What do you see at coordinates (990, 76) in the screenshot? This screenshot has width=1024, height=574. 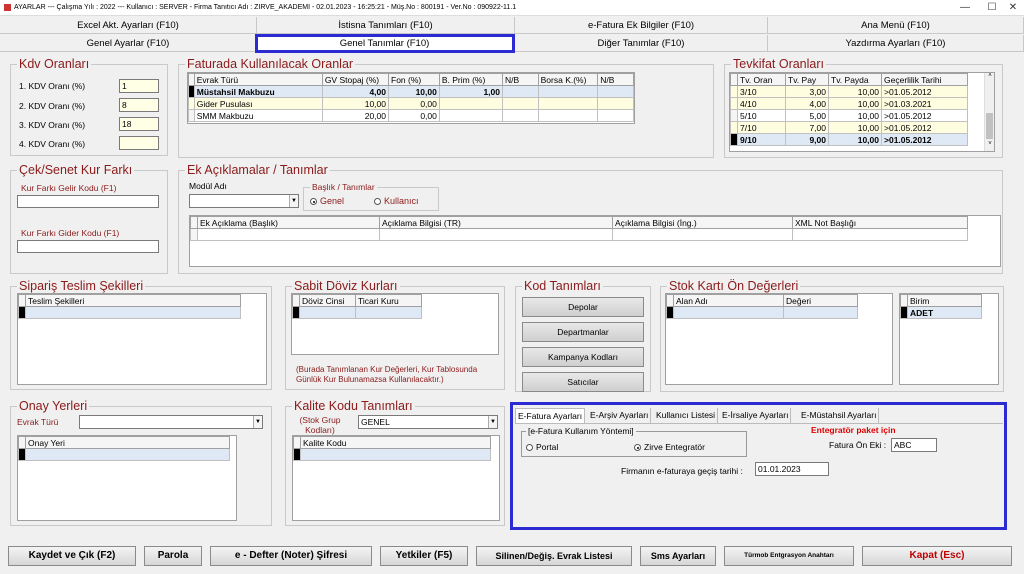 I see `chevron-up-icon: ˄` at bounding box center [990, 76].